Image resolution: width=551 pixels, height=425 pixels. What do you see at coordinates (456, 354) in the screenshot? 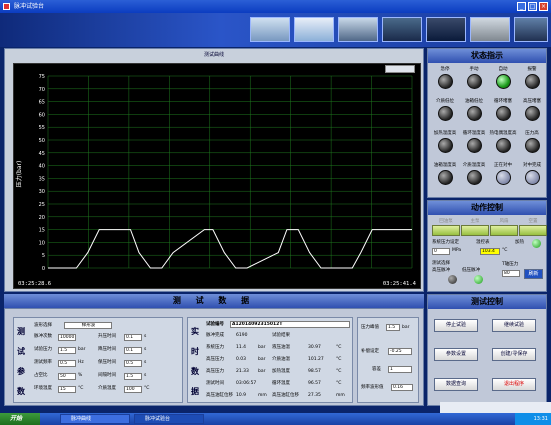
I see `param-settings-button: 参数设置` at bounding box center [456, 354].